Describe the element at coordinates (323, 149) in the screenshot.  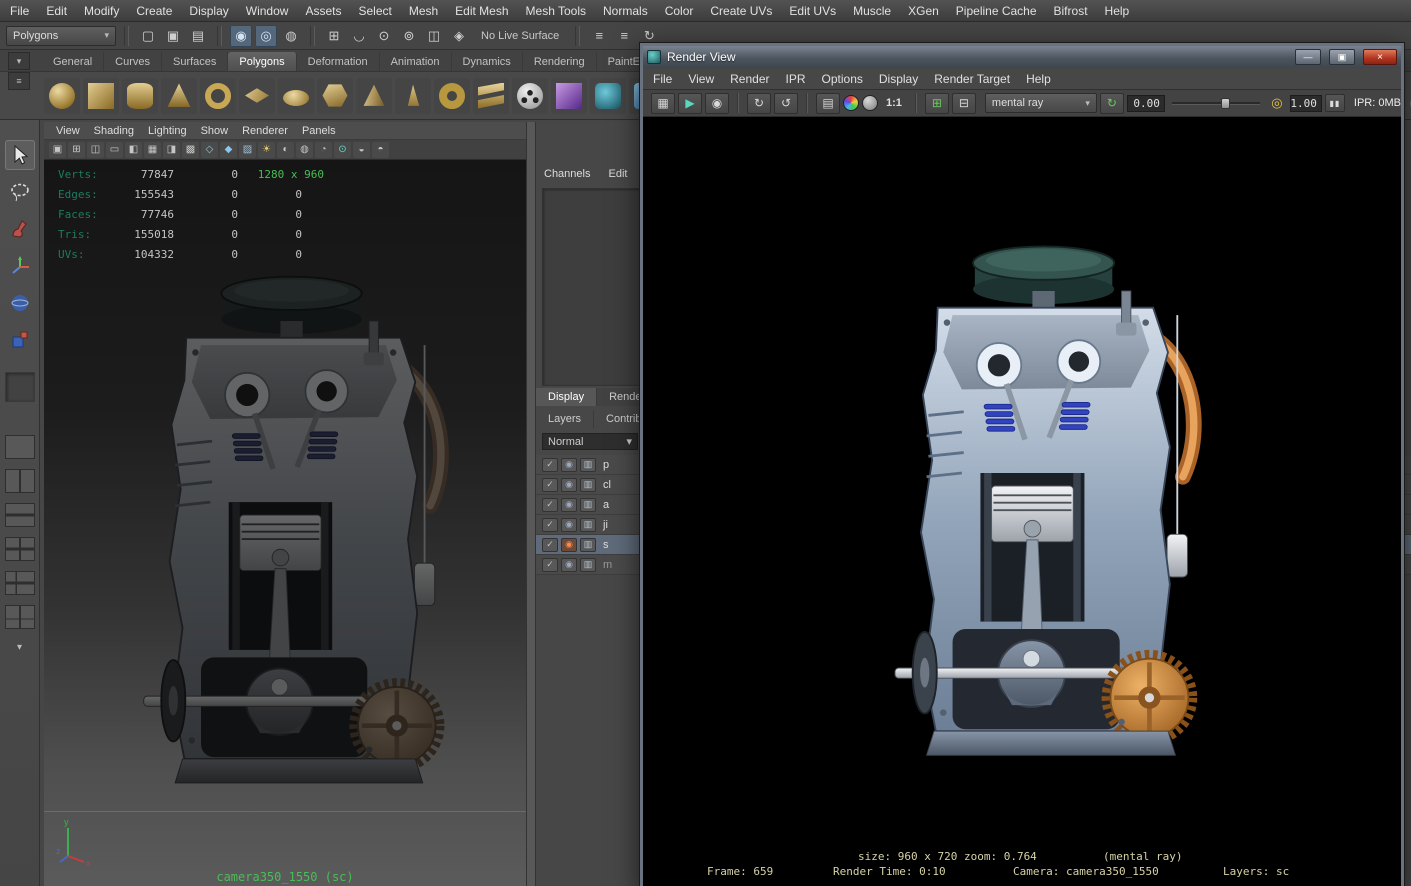
I see `motion-blur-icon: ◔` at that location.